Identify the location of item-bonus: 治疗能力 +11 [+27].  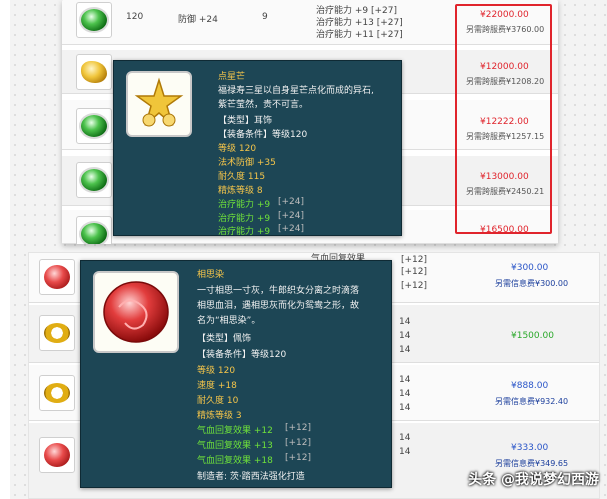
(359, 35).